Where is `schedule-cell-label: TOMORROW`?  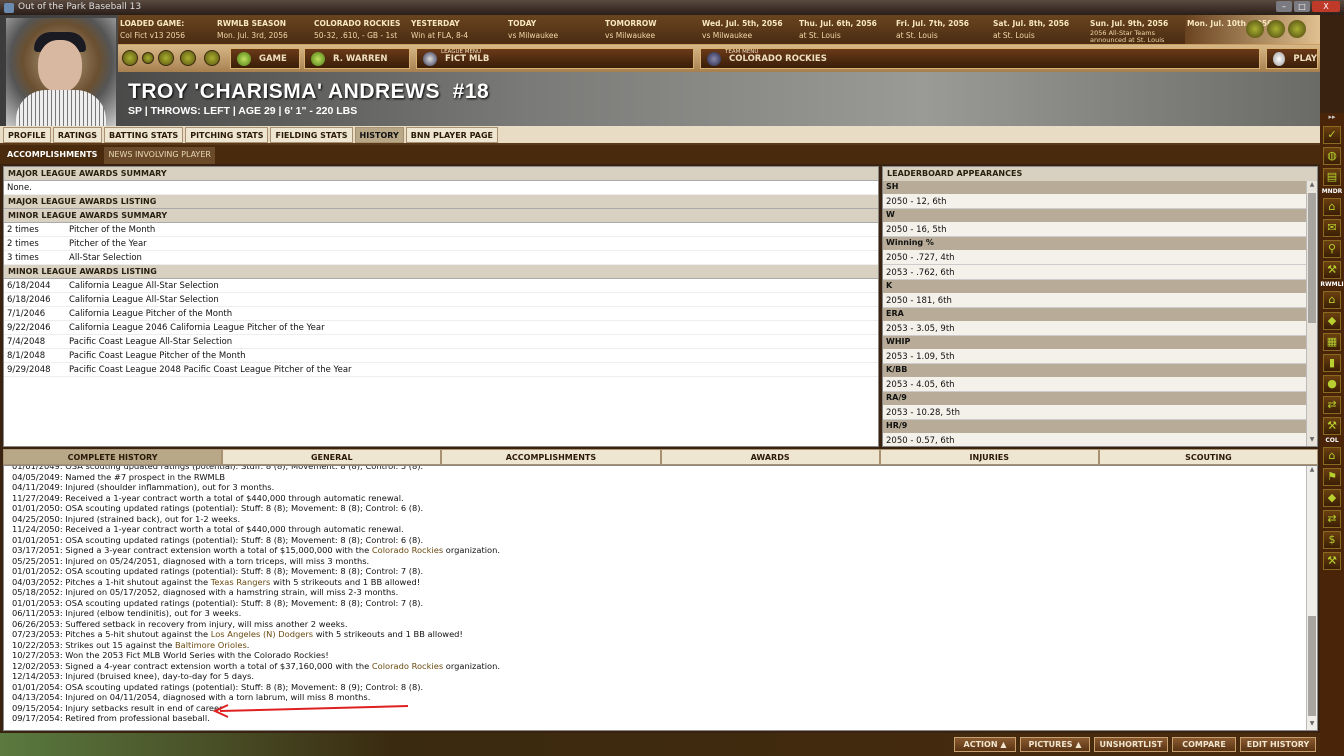
schedule-cell-label: TOMORROW is located at coordinates (631, 23).